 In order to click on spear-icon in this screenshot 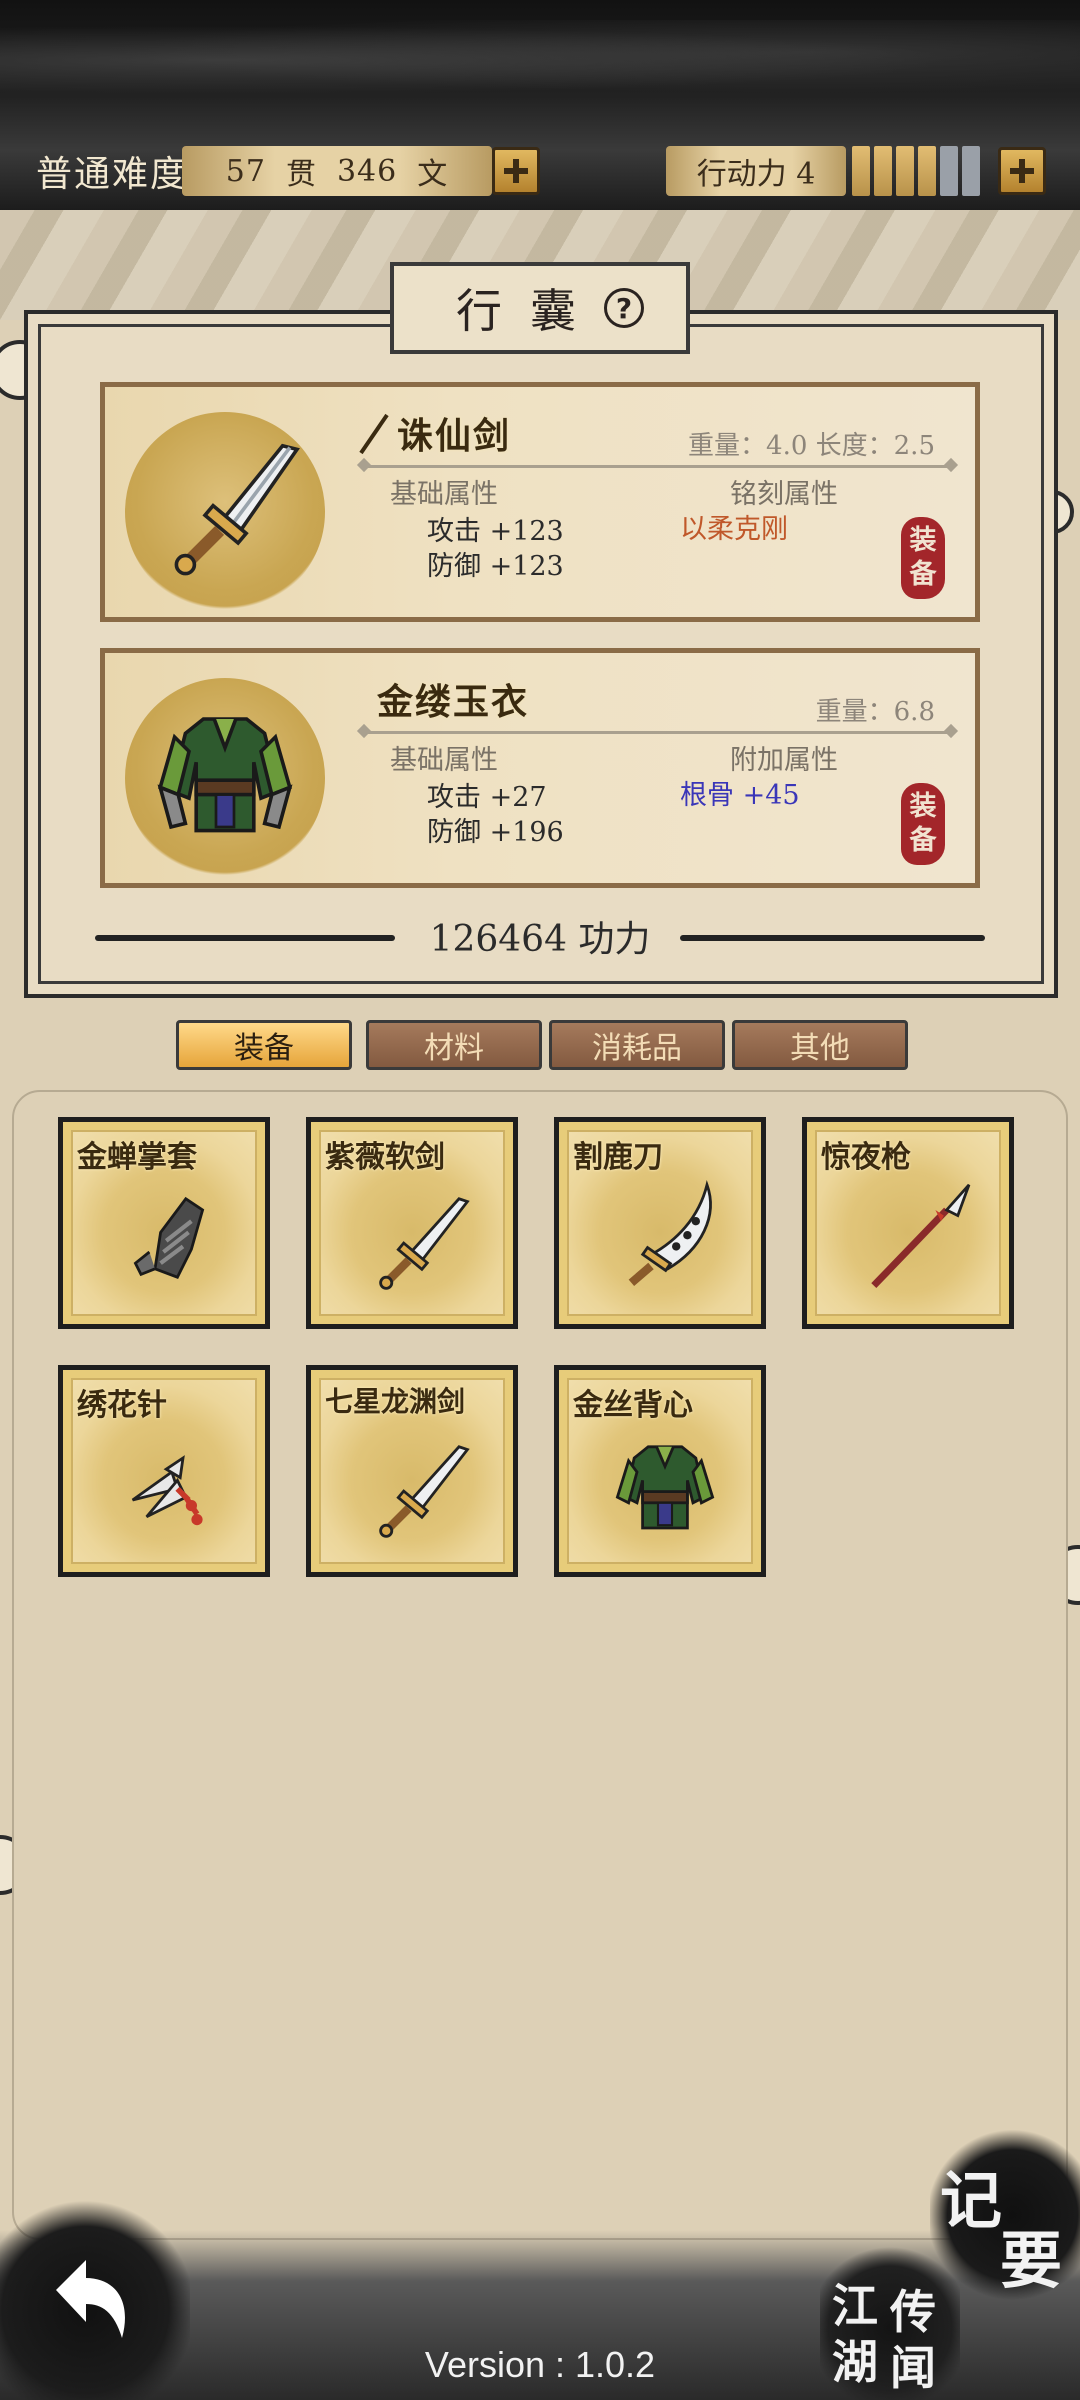, I will do `click(921, 1236)`.